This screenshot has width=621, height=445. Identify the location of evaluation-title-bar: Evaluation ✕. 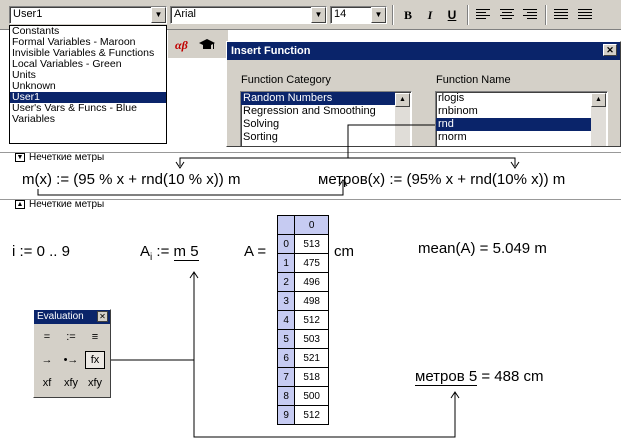
(72, 317).